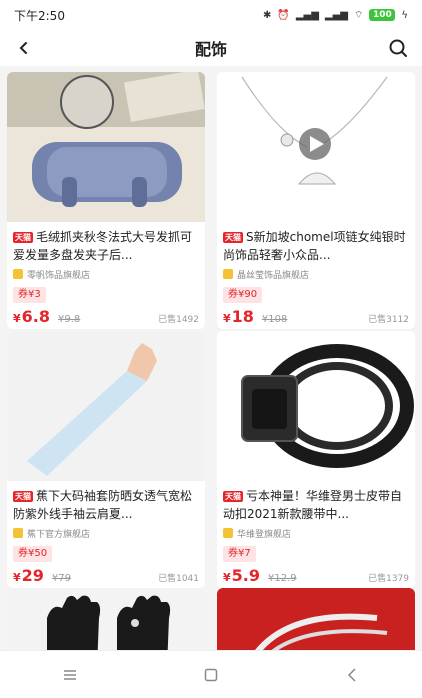 This screenshot has width=422, height=698. I want to click on product-image-bracelet, so click(316, 619).